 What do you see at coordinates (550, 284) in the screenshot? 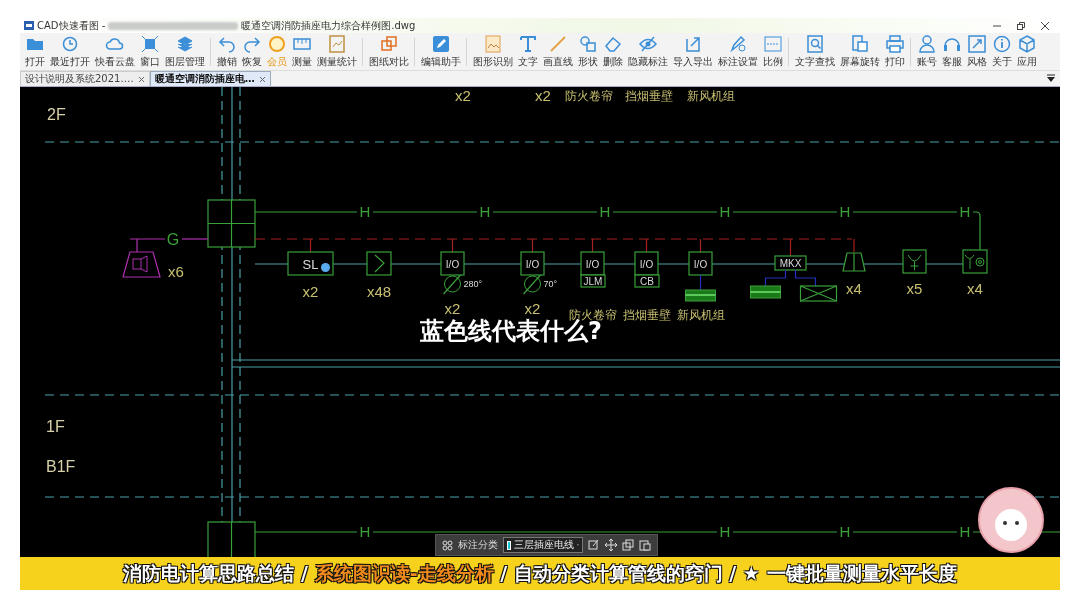
I see `angle-label: 70°` at bounding box center [550, 284].